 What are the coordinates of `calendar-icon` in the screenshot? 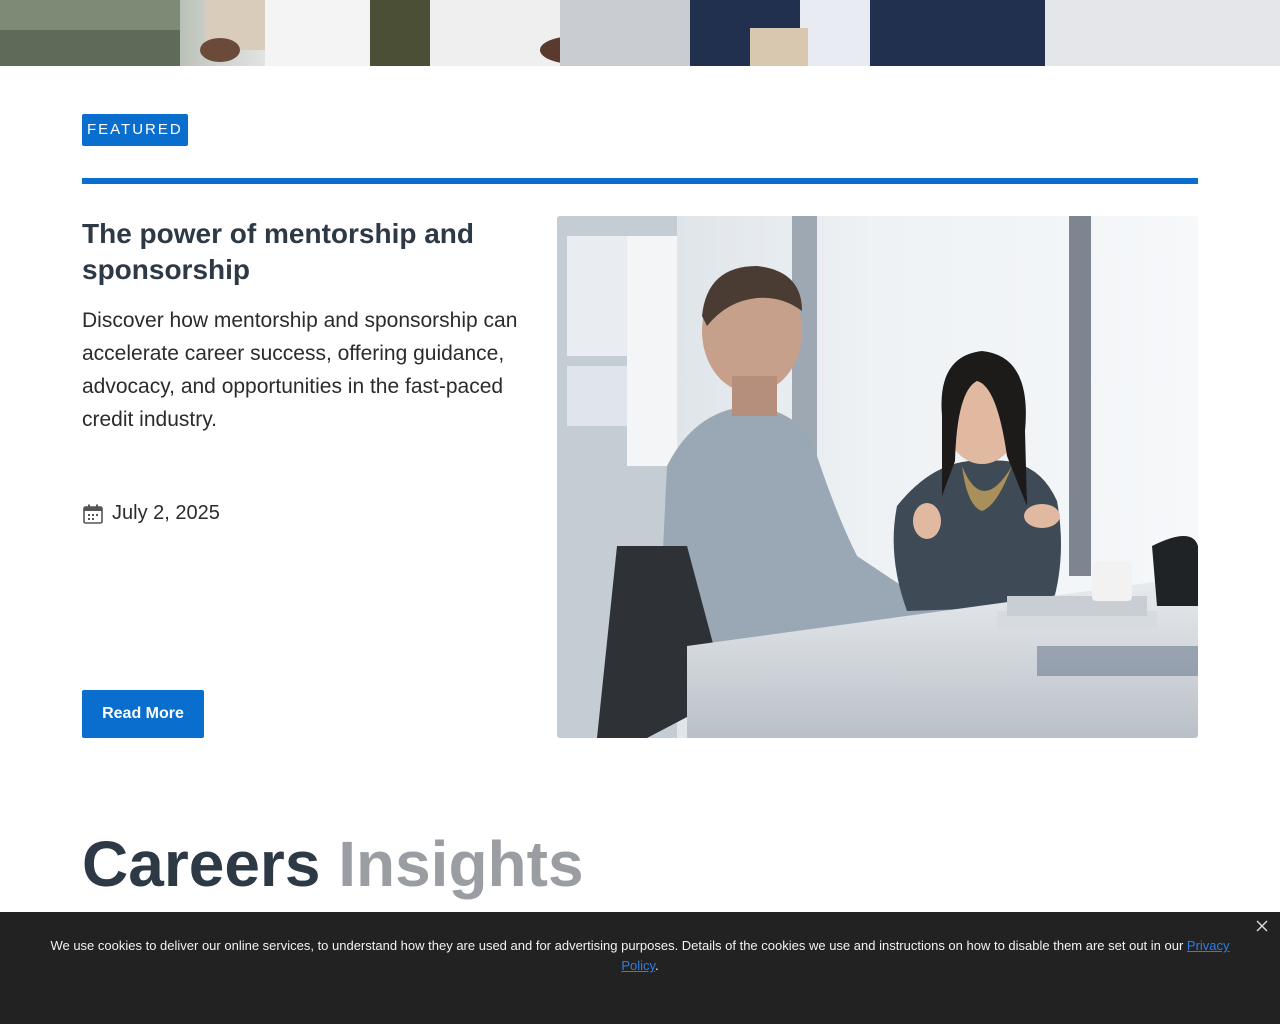 It's located at (93, 514).